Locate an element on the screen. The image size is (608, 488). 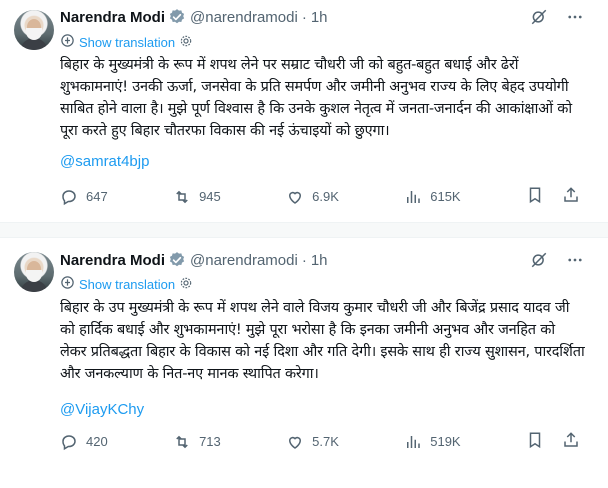
feed-divider is located at coordinates (304, 230).